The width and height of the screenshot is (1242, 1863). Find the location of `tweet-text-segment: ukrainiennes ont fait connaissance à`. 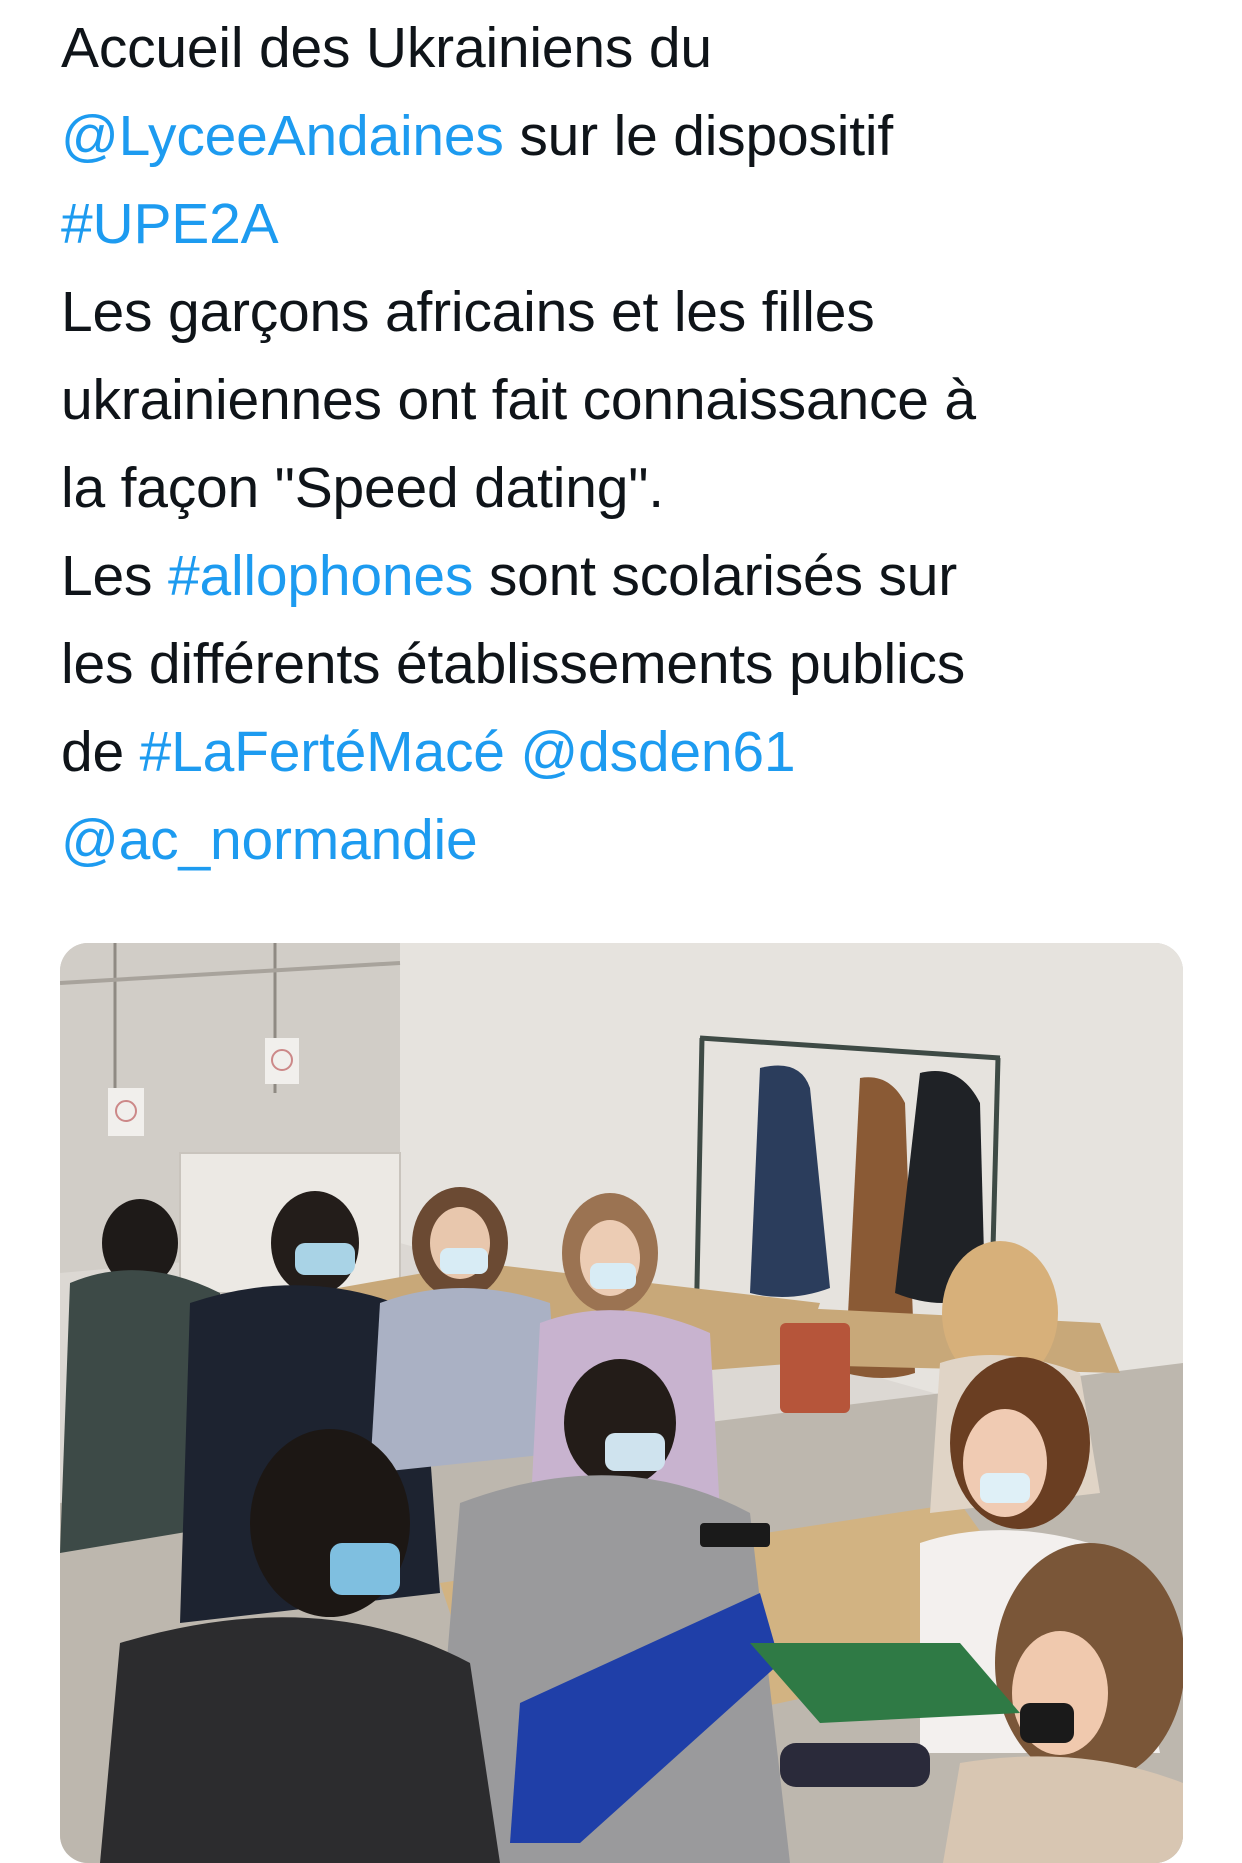

tweet-text-segment: ukrainiennes ont fait connaissance à is located at coordinates (518, 400).